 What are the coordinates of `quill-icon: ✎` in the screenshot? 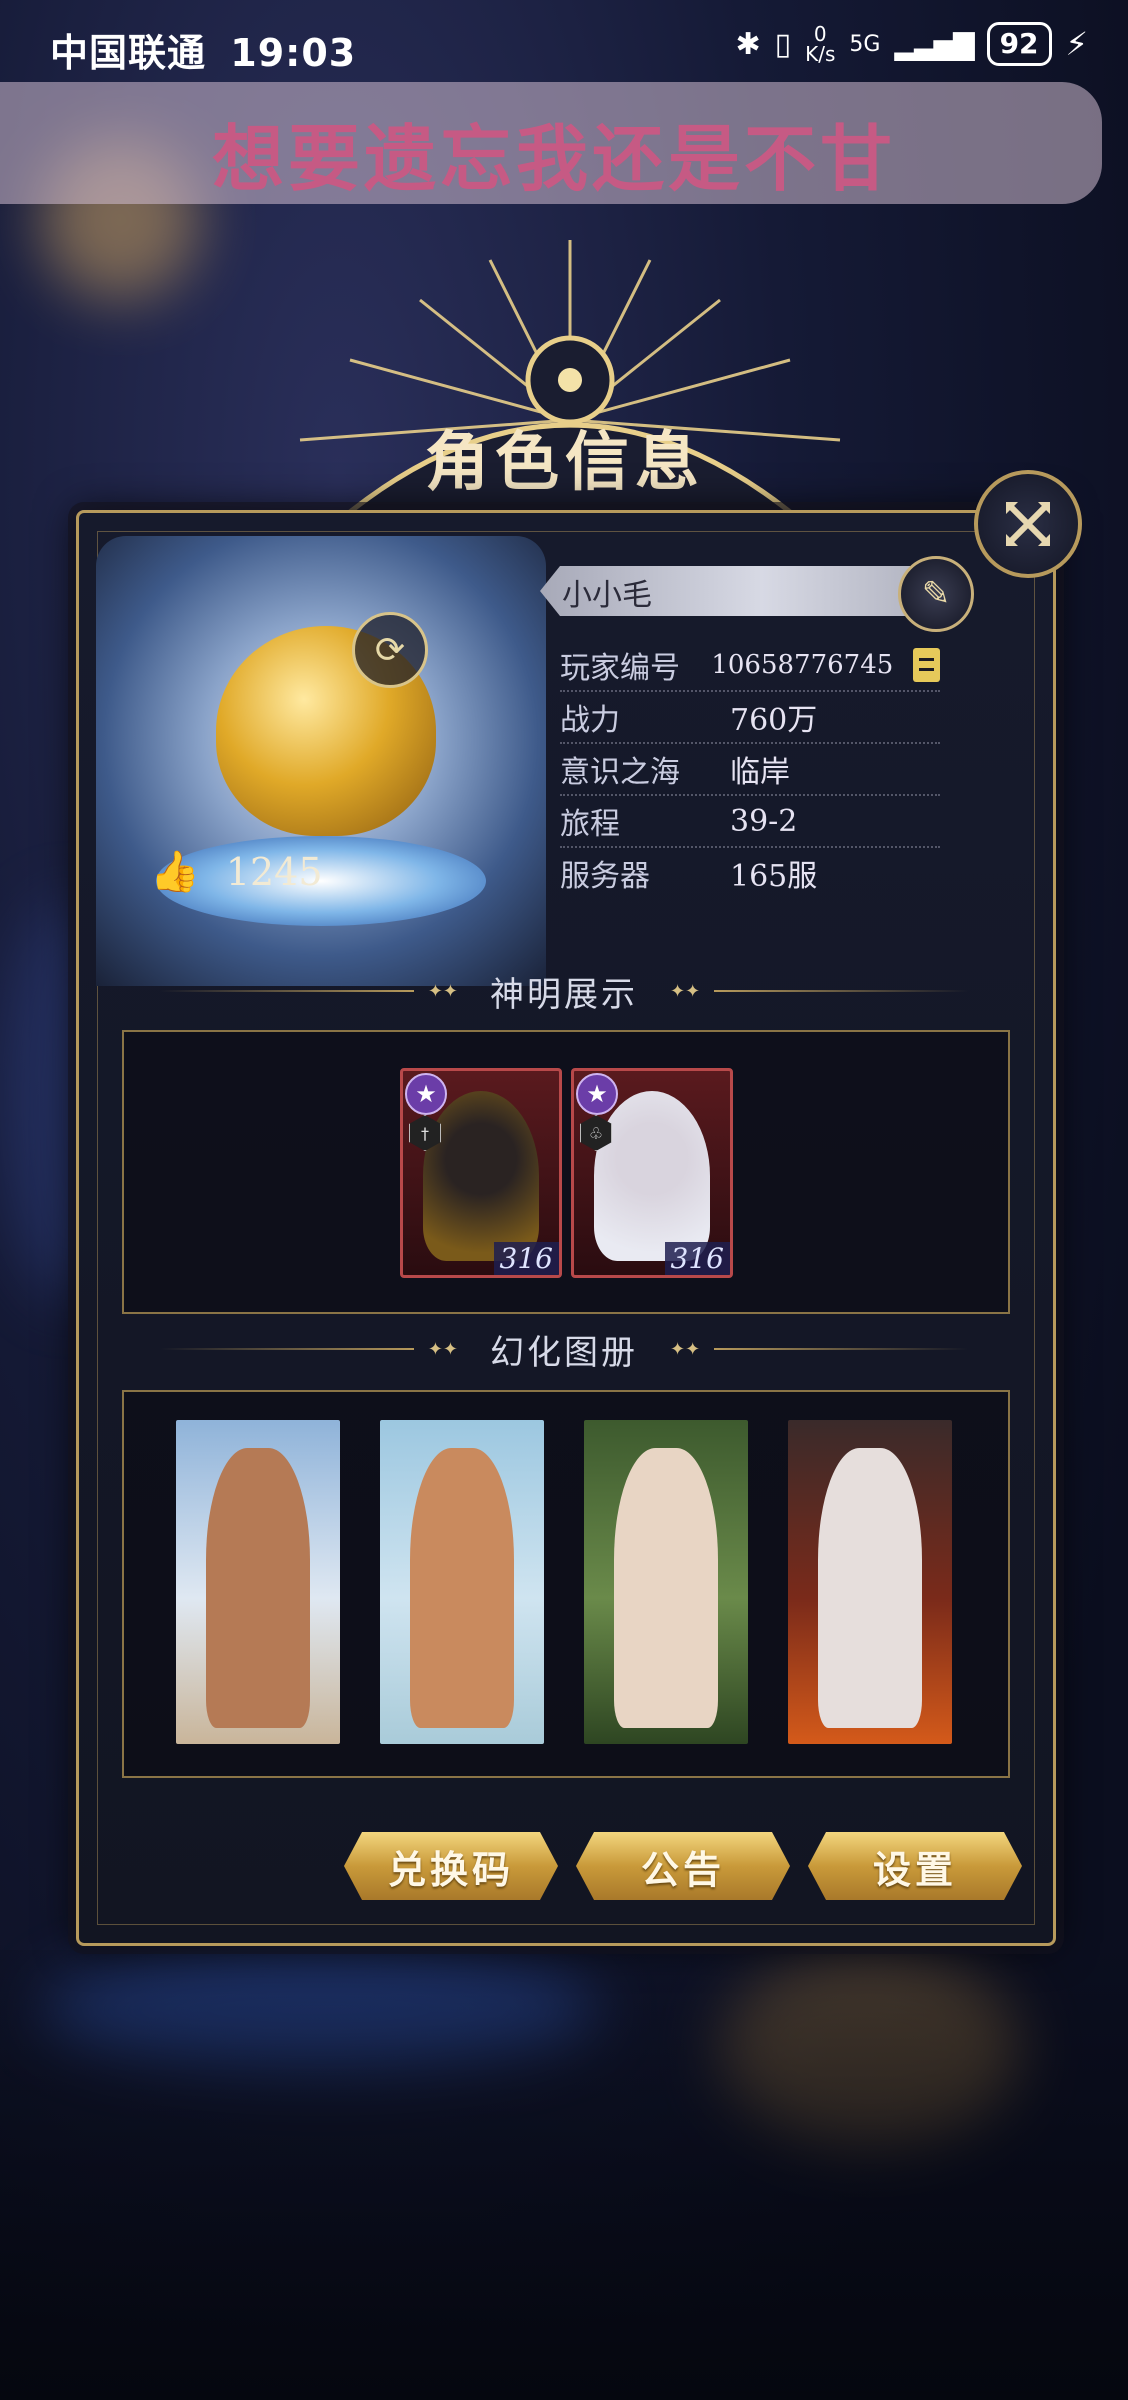 It's located at (936, 594).